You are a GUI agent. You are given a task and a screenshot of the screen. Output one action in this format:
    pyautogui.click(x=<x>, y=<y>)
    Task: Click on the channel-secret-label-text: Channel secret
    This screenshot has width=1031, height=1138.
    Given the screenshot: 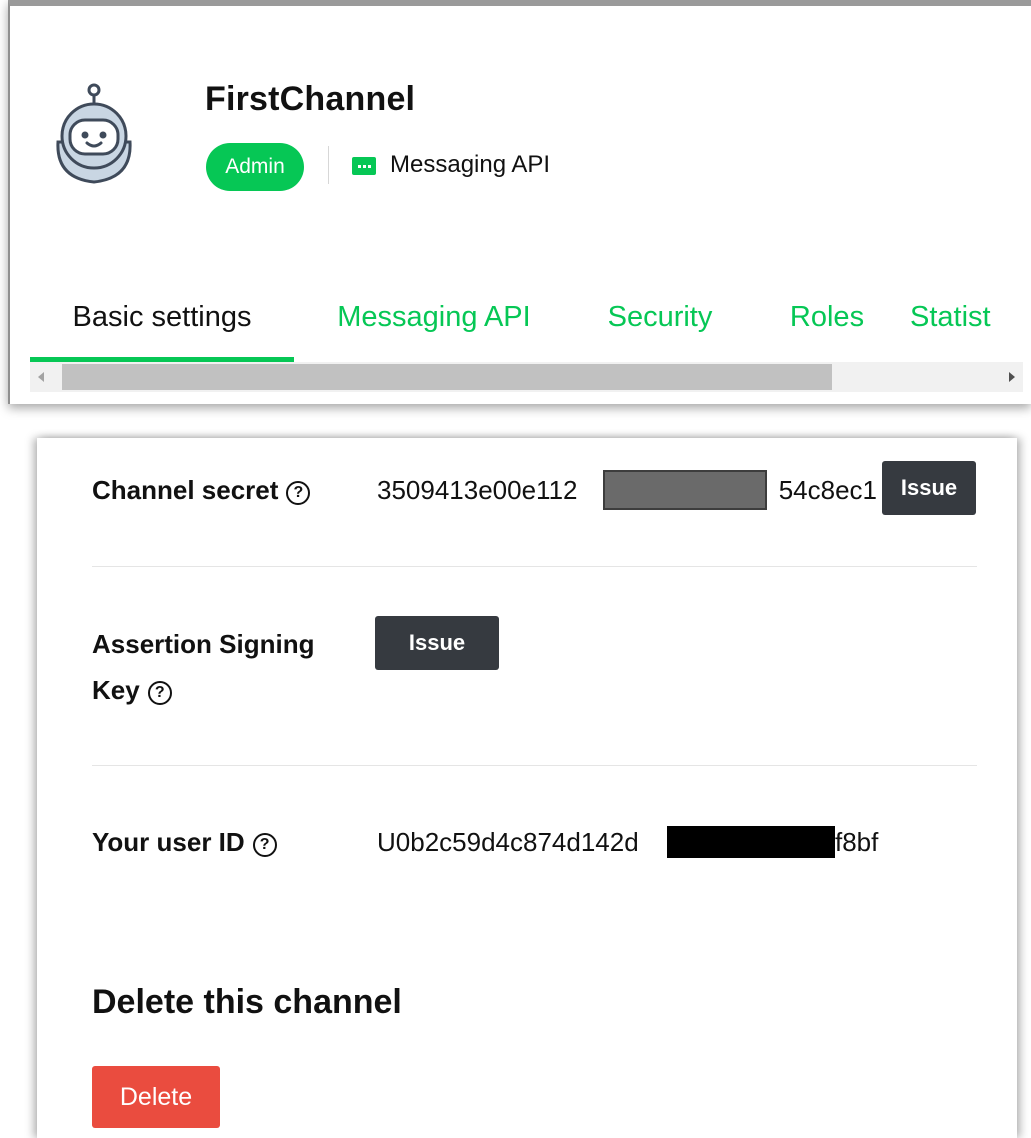 What is the action you would take?
    pyautogui.click(x=185, y=490)
    